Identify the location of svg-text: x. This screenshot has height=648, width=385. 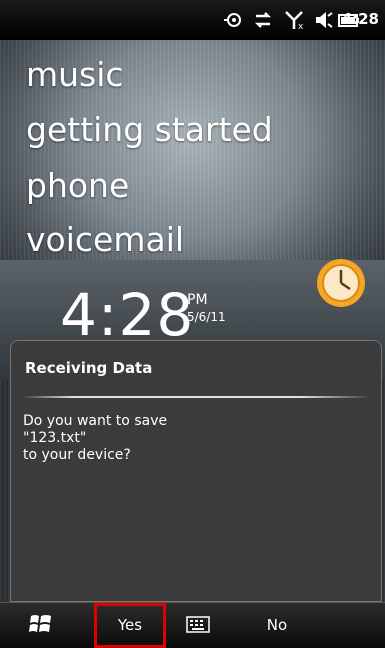
(301, 26).